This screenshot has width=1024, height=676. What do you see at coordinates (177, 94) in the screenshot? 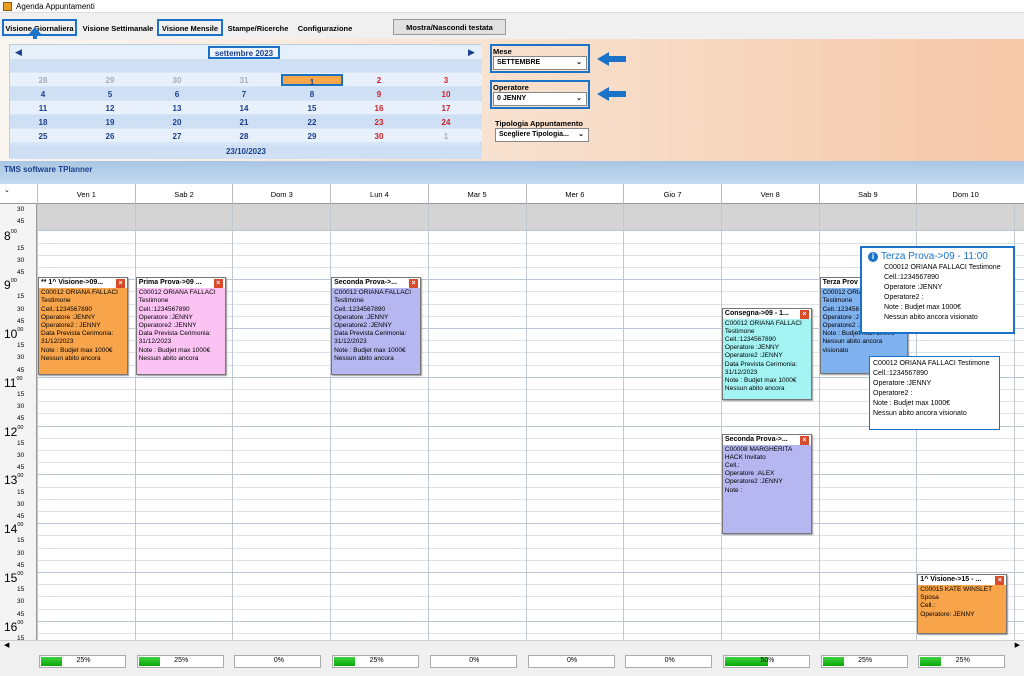
I see `calendar-day: 6` at bounding box center [177, 94].